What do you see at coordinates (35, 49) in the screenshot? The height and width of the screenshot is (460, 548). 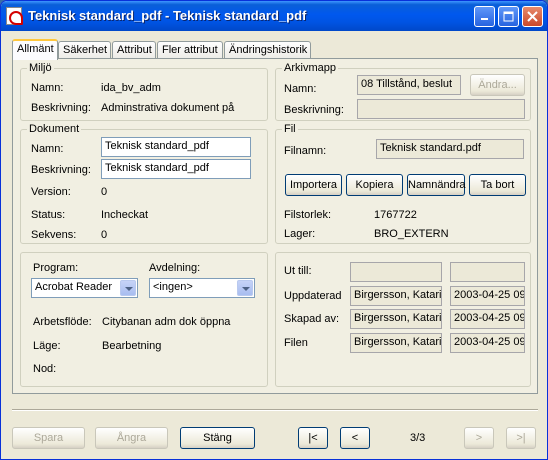 I see `tab-allmant: Allmänt` at bounding box center [35, 49].